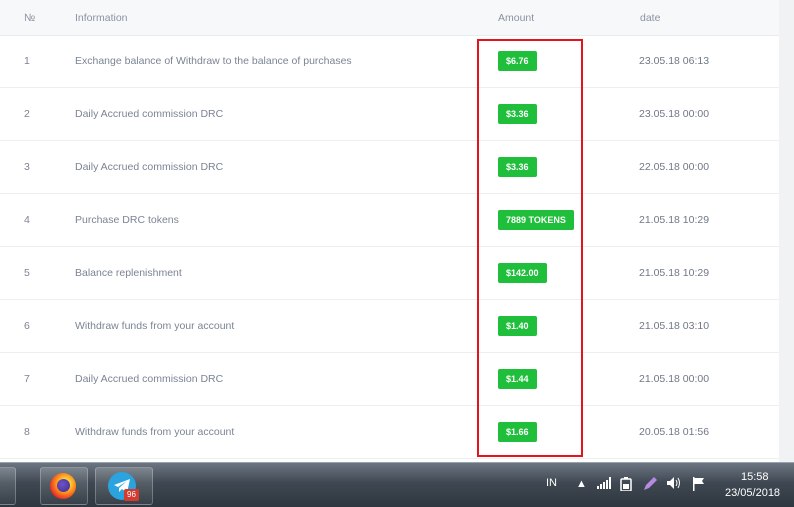 The image size is (794, 507). What do you see at coordinates (626, 486) in the screenshot?
I see `battery-icon` at bounding box center [626, 486].